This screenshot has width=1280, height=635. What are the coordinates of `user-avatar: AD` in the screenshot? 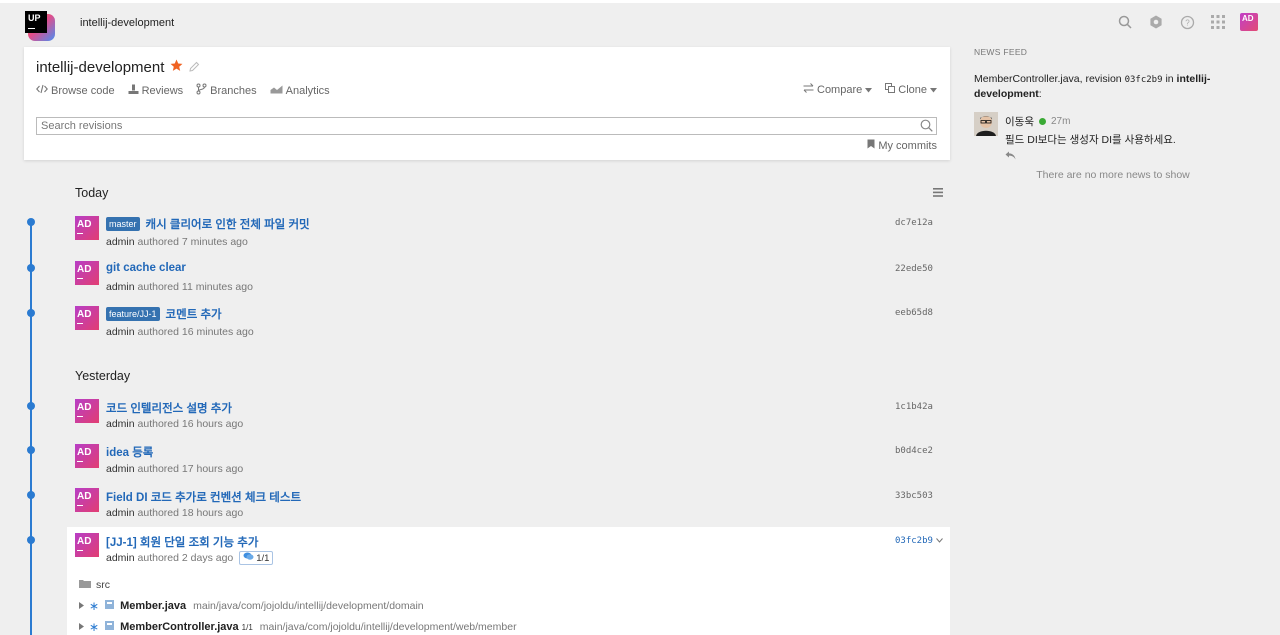 It's located at (1249, 22).